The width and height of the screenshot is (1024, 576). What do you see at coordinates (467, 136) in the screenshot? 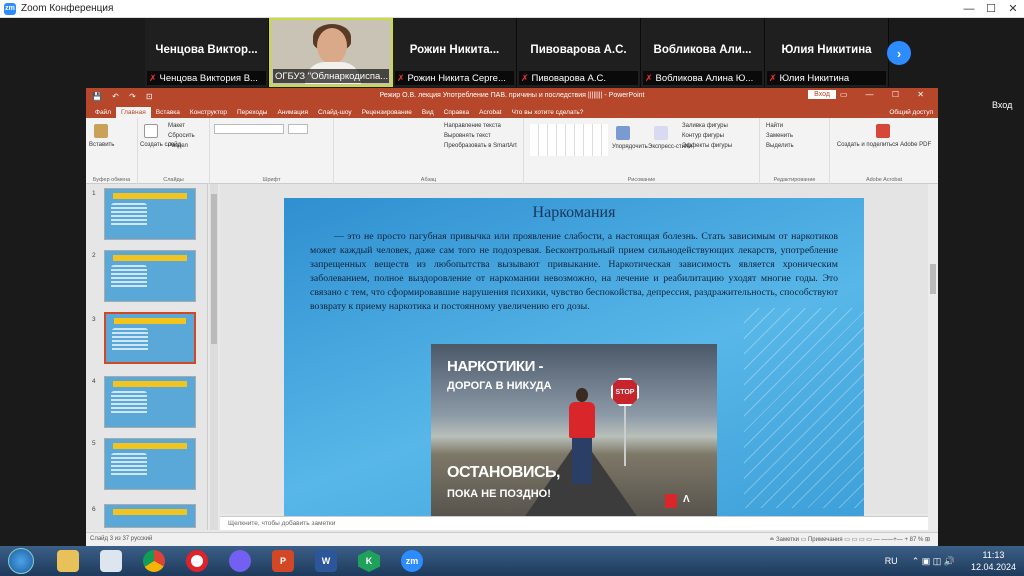
I see `align-text-label: Выровнять текст` at bounding box center [467, 136].